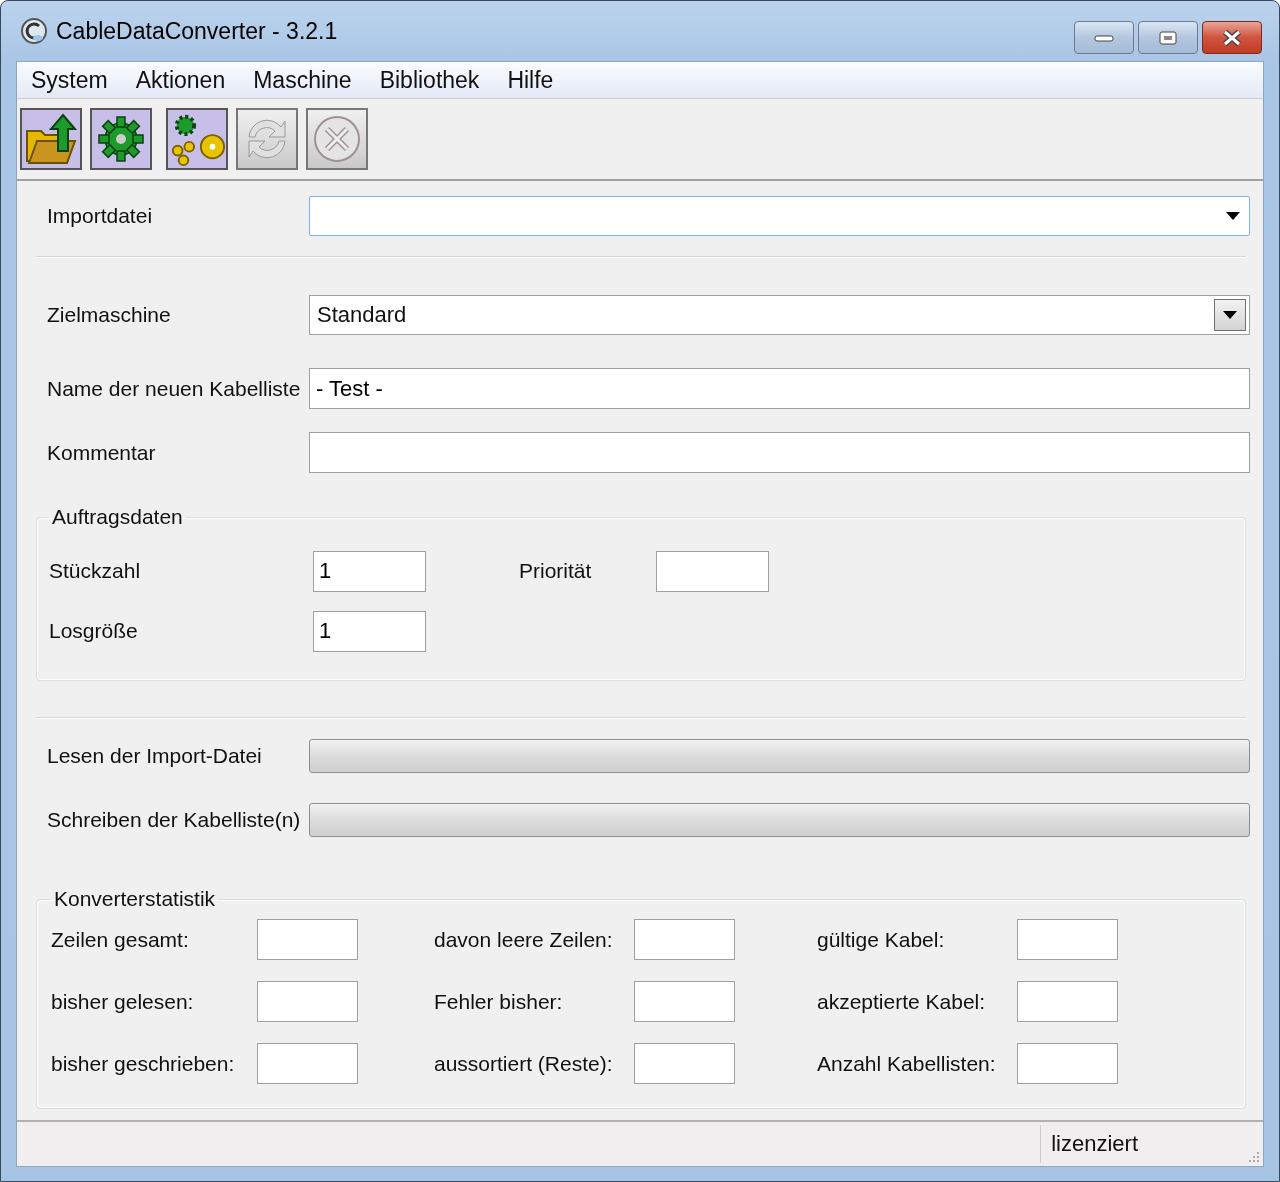 This screenshot has height=1182, width=1280. I want to click on statistic-label: akzeptierte Kabel:, so click(902, 1001).